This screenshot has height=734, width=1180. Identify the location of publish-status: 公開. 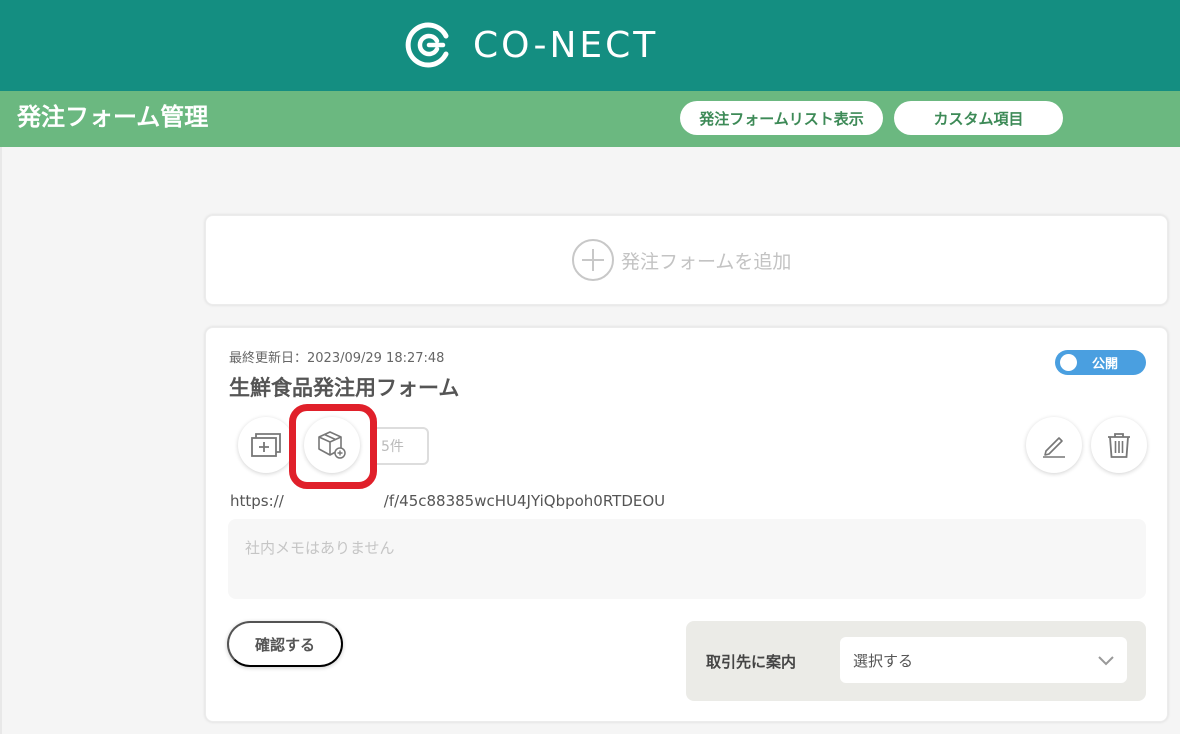
(1105, 364).